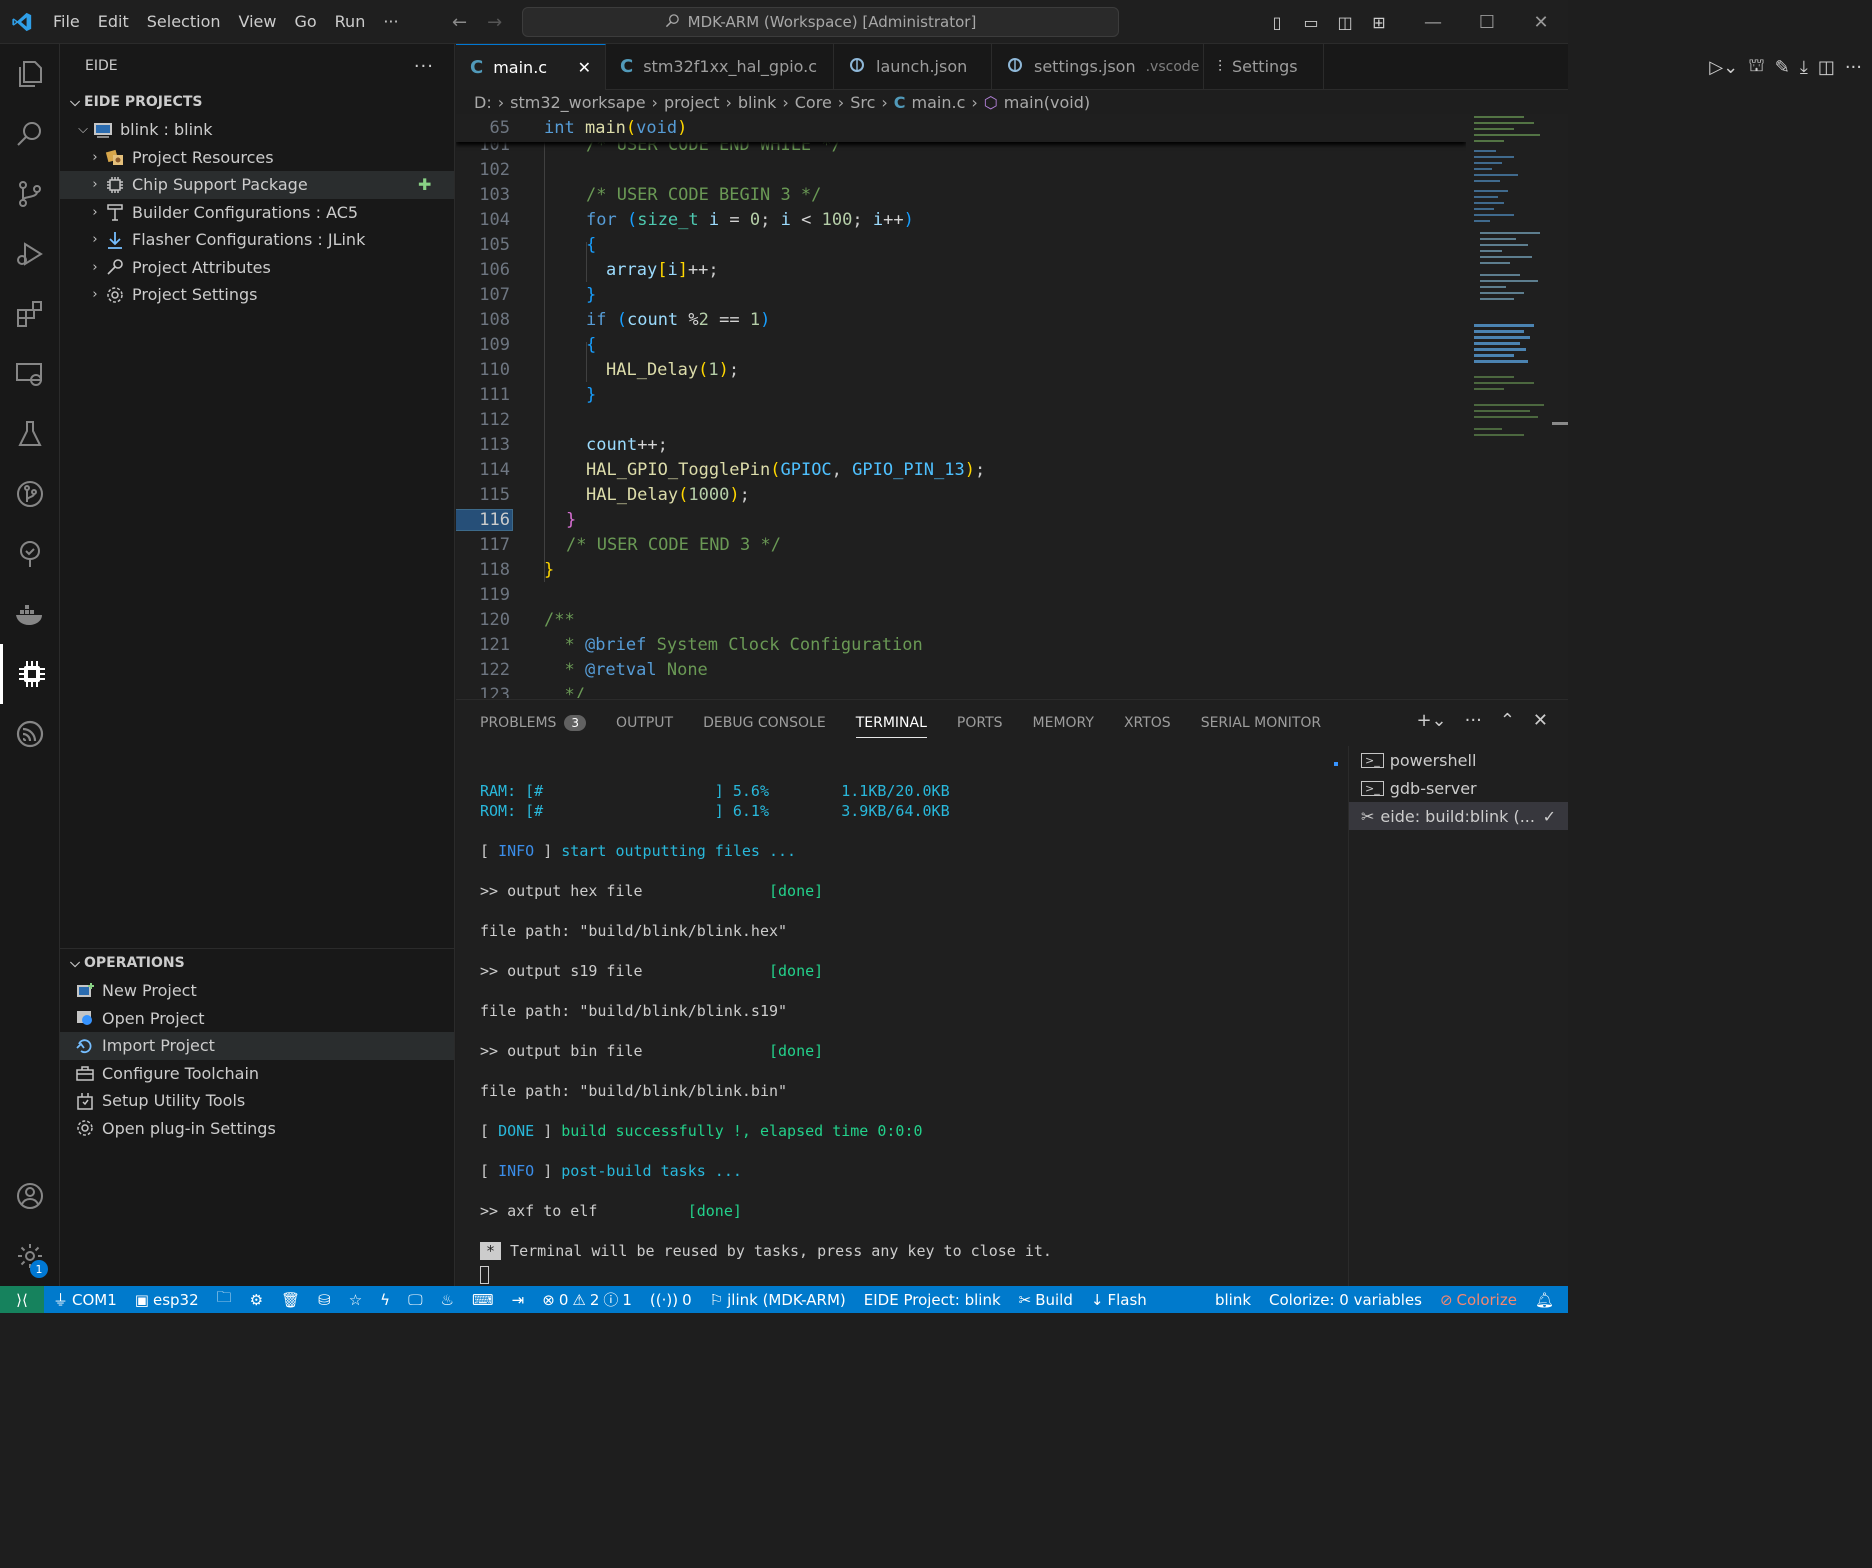 The height and width of the screenshot is (1568, 1872). What do you see at coordinates (390, 21) in the screenshot?
I see `menu-more: ···` at bounding box center [390, 21].